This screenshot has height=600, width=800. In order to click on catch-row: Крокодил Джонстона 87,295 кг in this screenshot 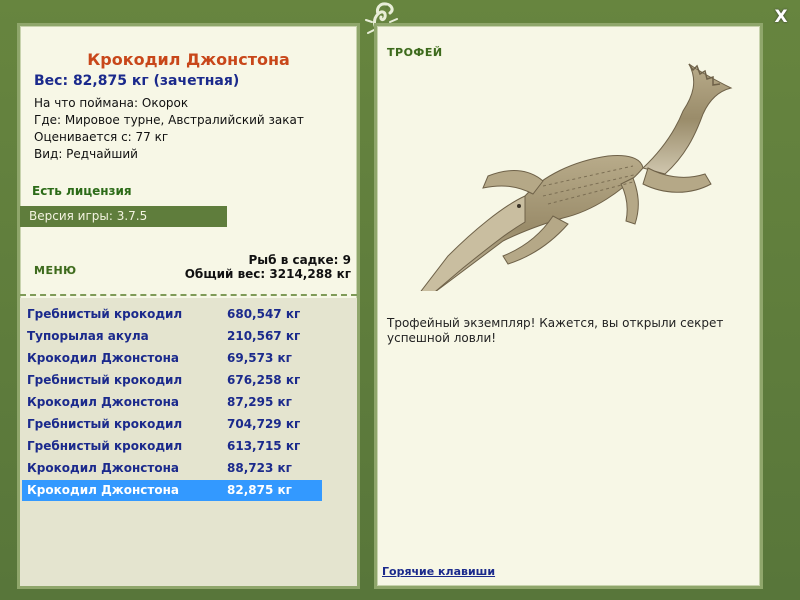, I will do `click(172, 402)`.